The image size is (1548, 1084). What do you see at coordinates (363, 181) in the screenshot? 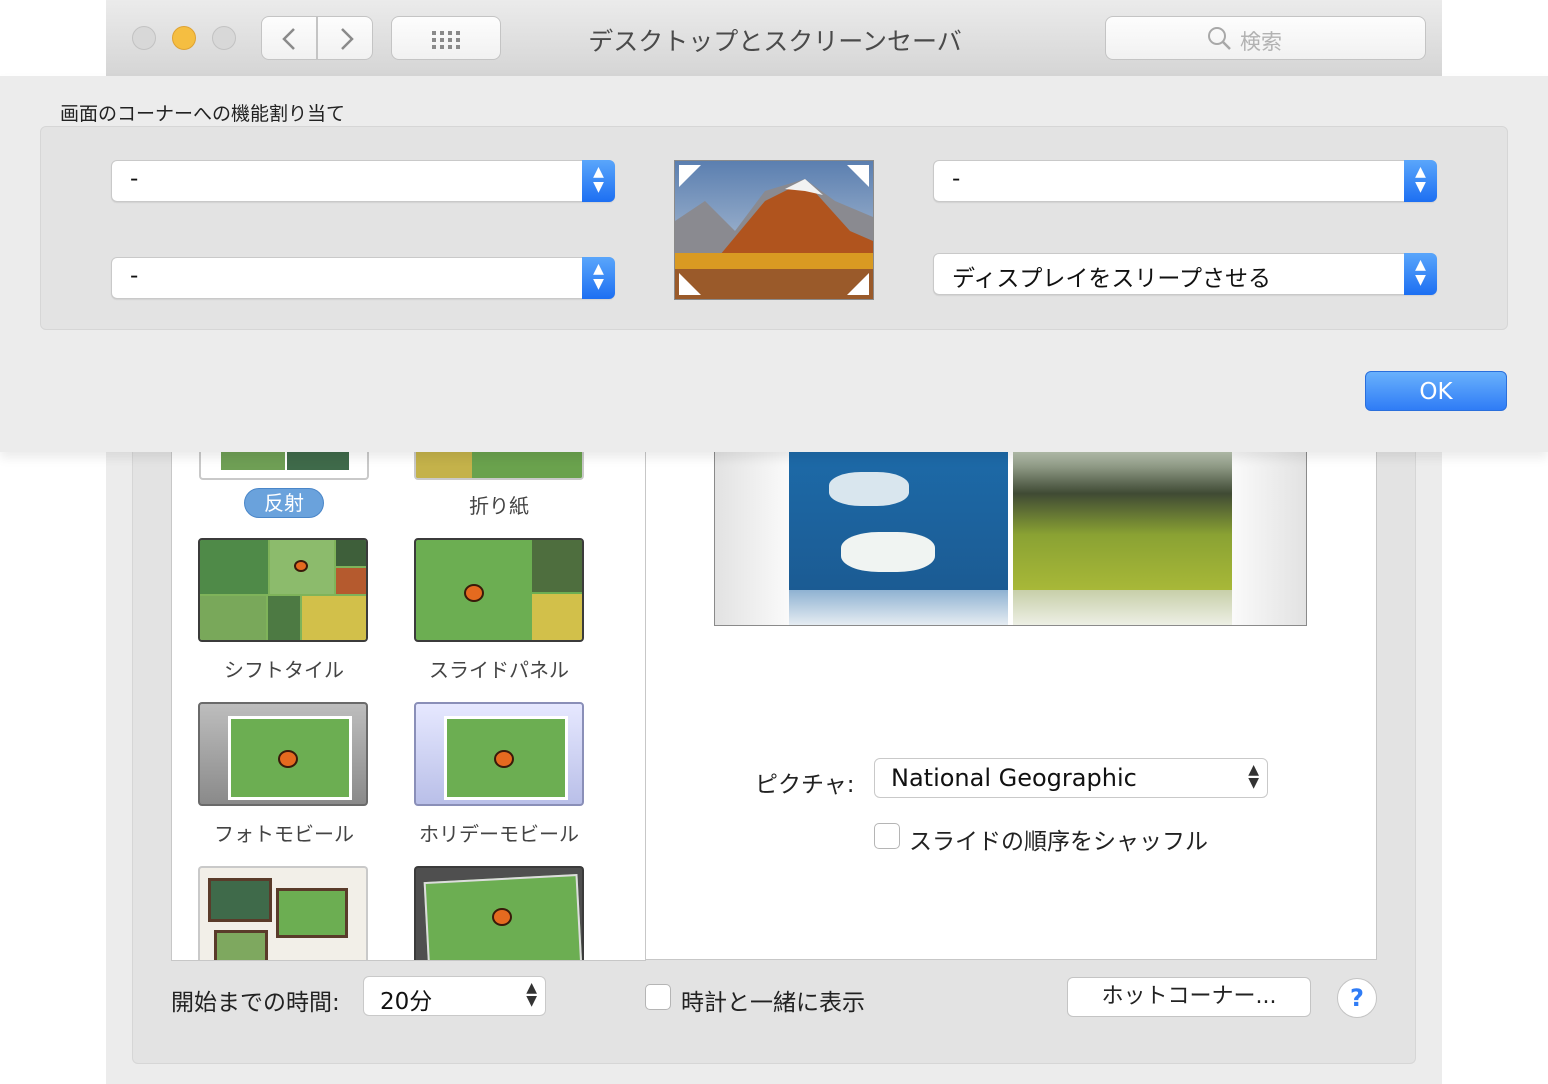
I see `top-left-corner-popup: - ▲ ▼` at bounding box center [363, 181].